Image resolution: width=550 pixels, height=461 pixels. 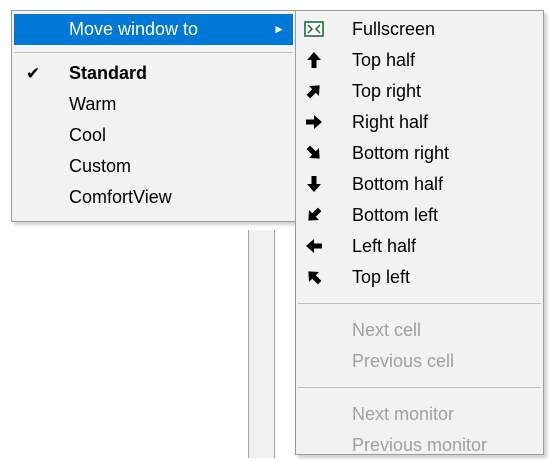 What do you see at coordinates (314, 215) in the screenshot?
I see `arrow-down-left-icon` at bounding box center [314, 215].